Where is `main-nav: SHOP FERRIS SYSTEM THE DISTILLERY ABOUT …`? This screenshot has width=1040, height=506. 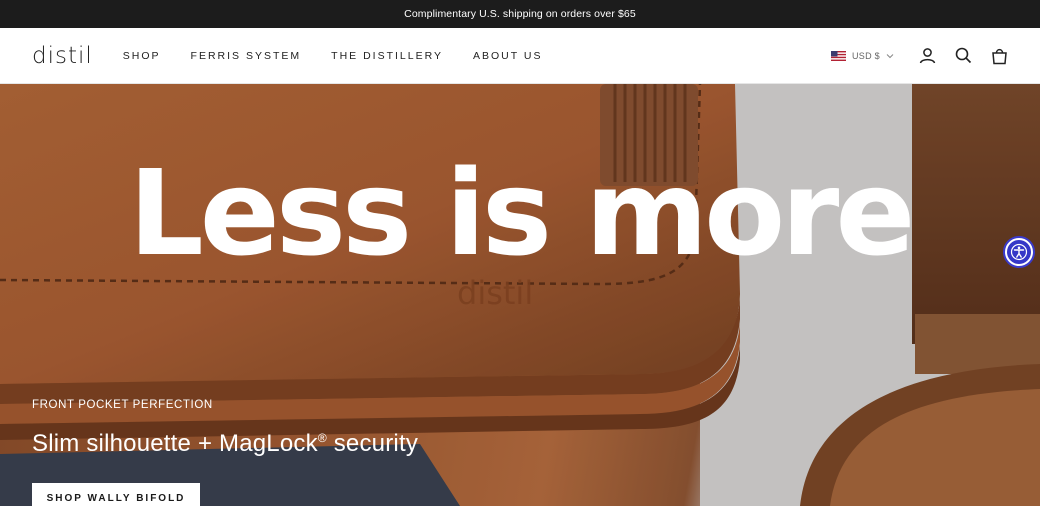 main-nav: SHOP FERRIS SYSTEM THE DISTILLERY ABOUT … is located at coordinates (333, 56).